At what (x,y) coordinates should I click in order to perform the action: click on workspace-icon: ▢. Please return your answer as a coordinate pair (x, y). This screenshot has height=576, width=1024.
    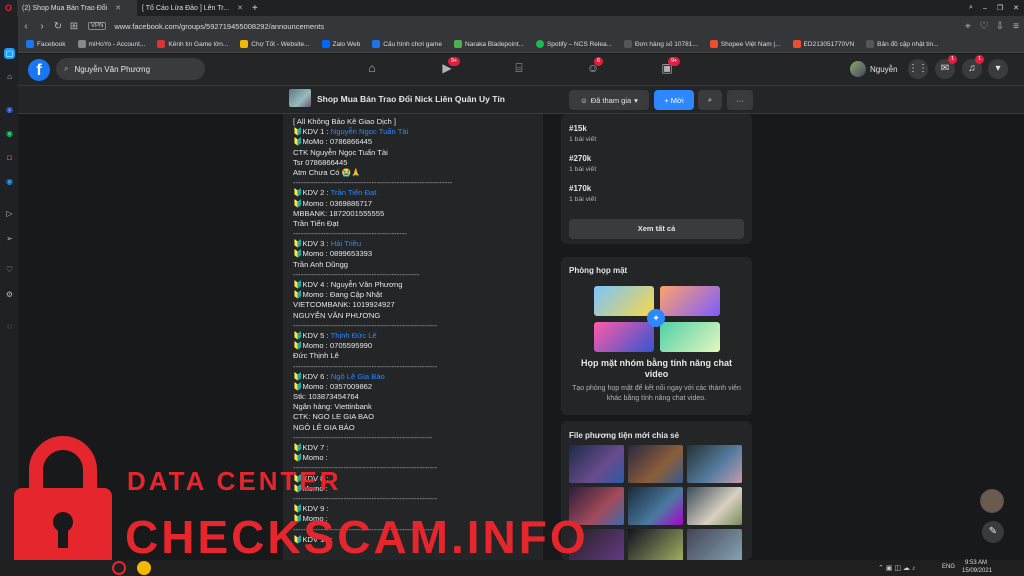
    Looking at the image, I should click on (9, 53).